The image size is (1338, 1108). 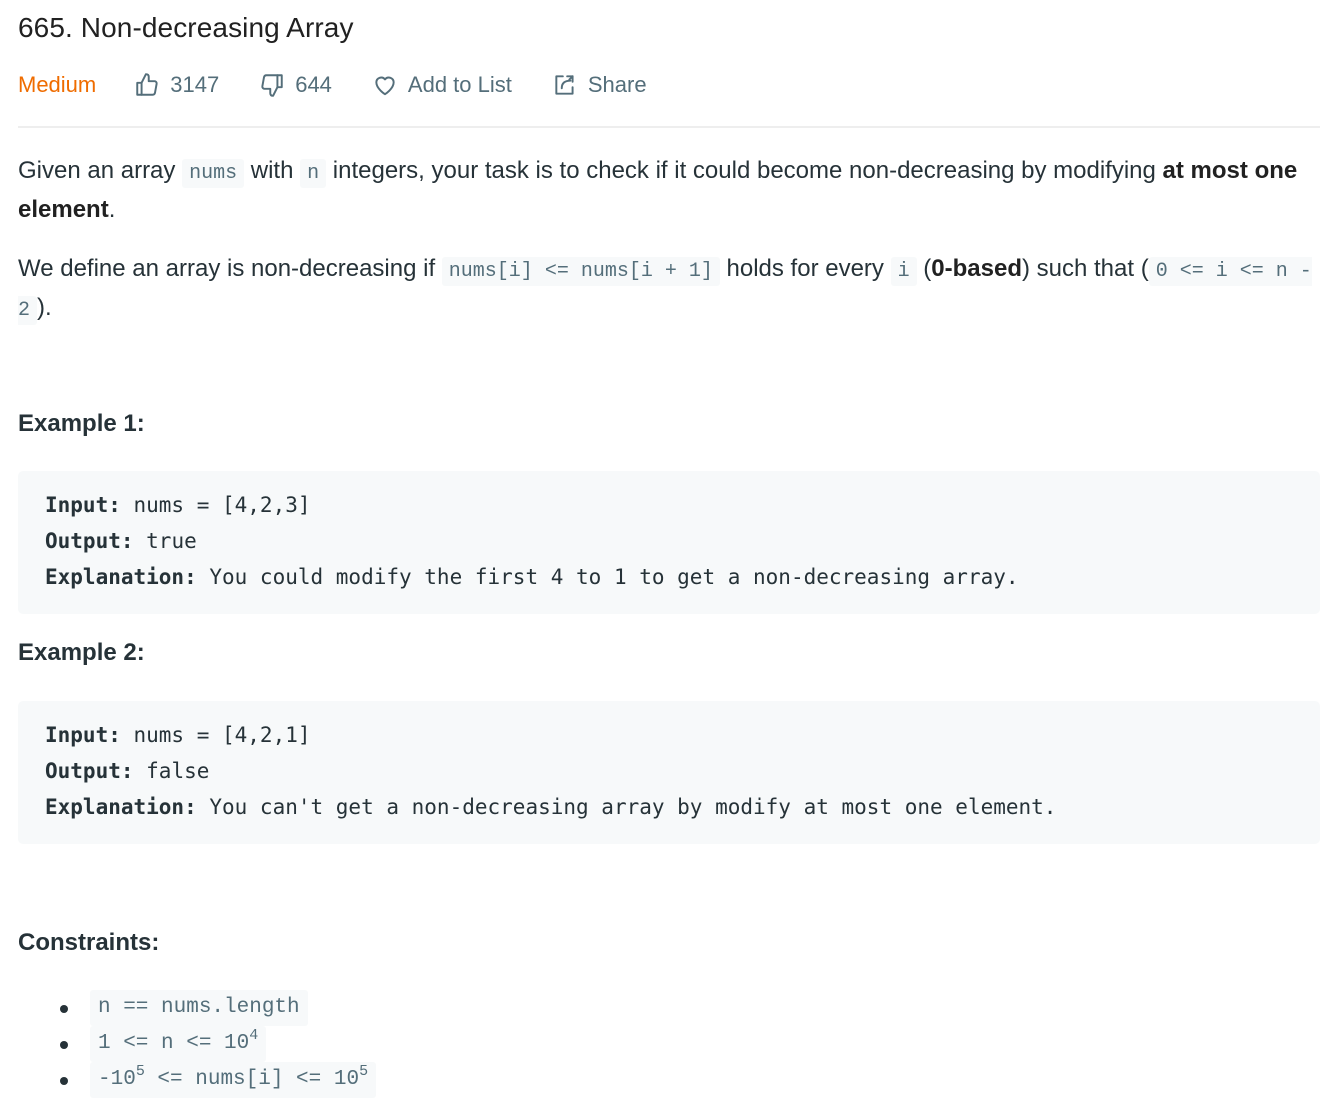 What do you see at coordinates (385, 86) in the screenshot?
I see `heart-icon` at bounding box center [385, 86].